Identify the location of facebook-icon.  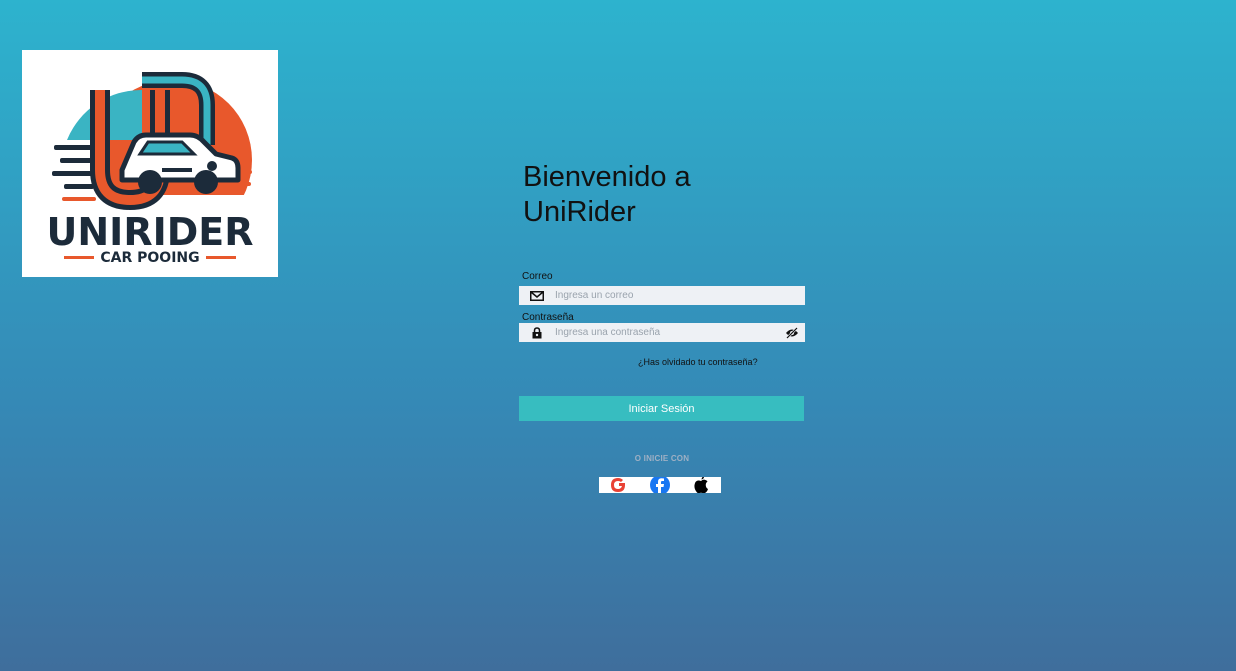
(660, 485).